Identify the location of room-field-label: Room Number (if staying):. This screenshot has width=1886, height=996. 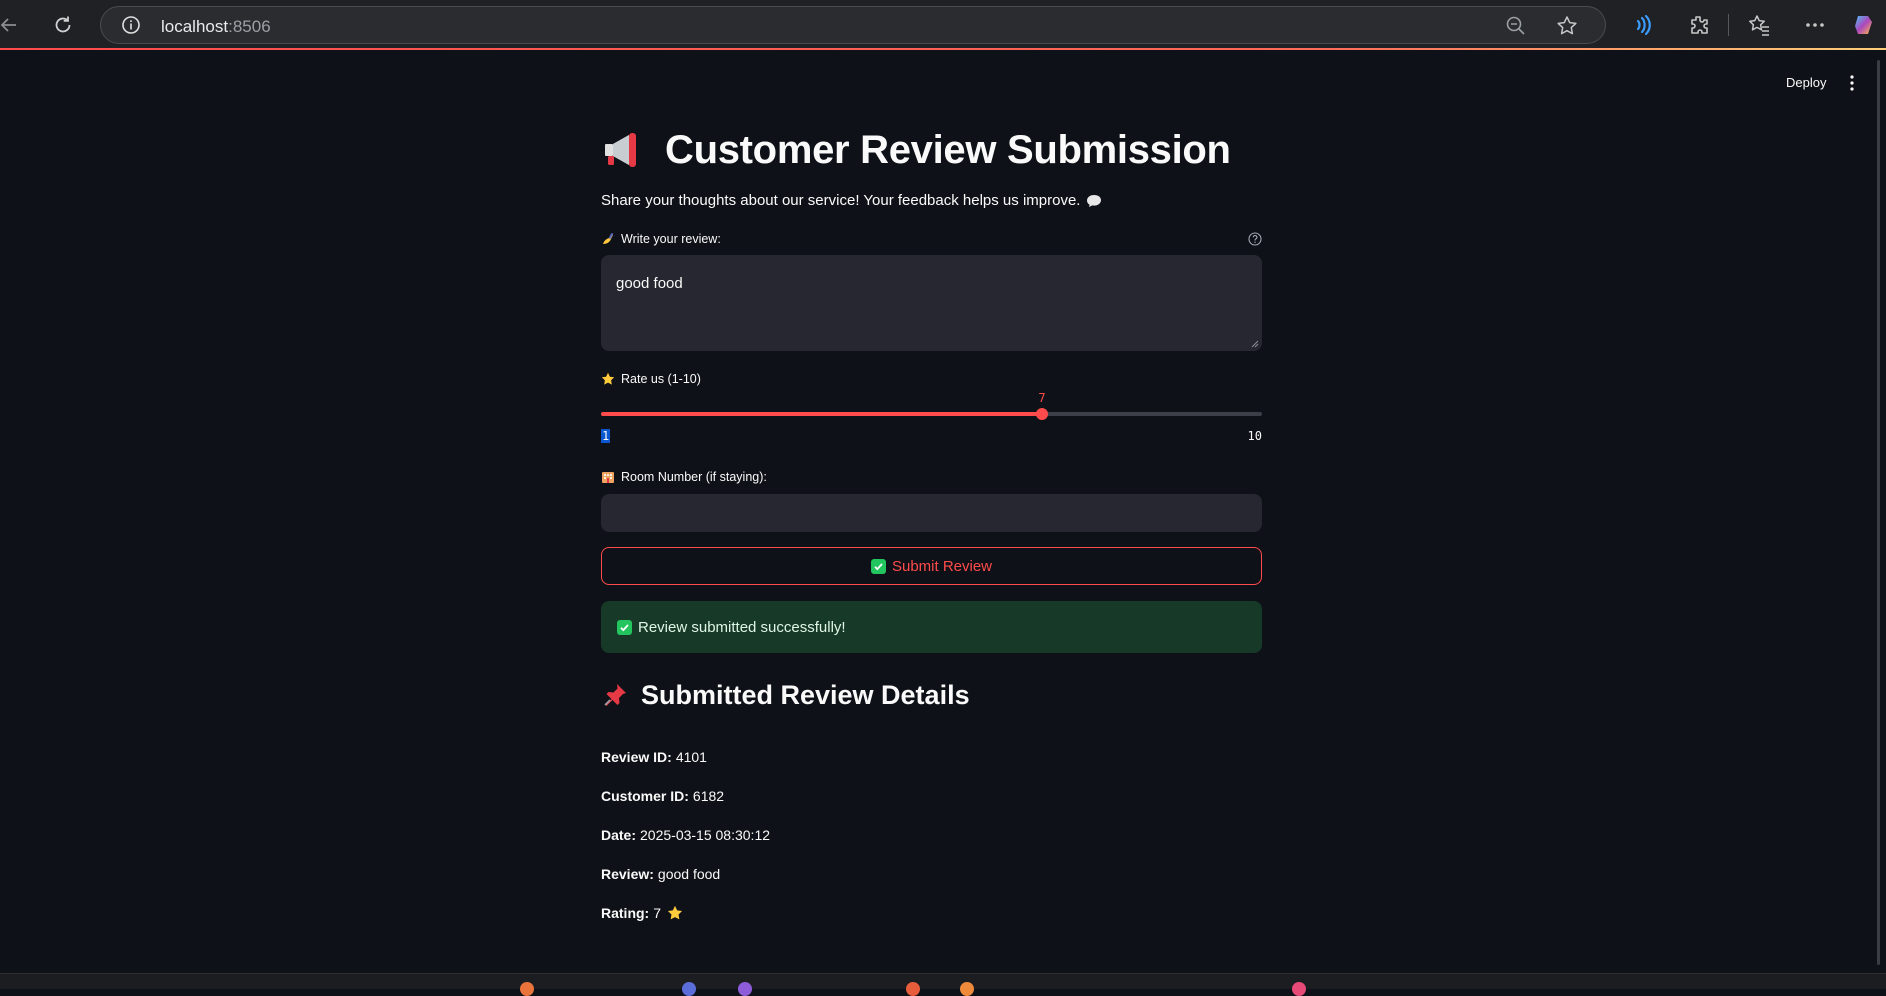
(931, 477).